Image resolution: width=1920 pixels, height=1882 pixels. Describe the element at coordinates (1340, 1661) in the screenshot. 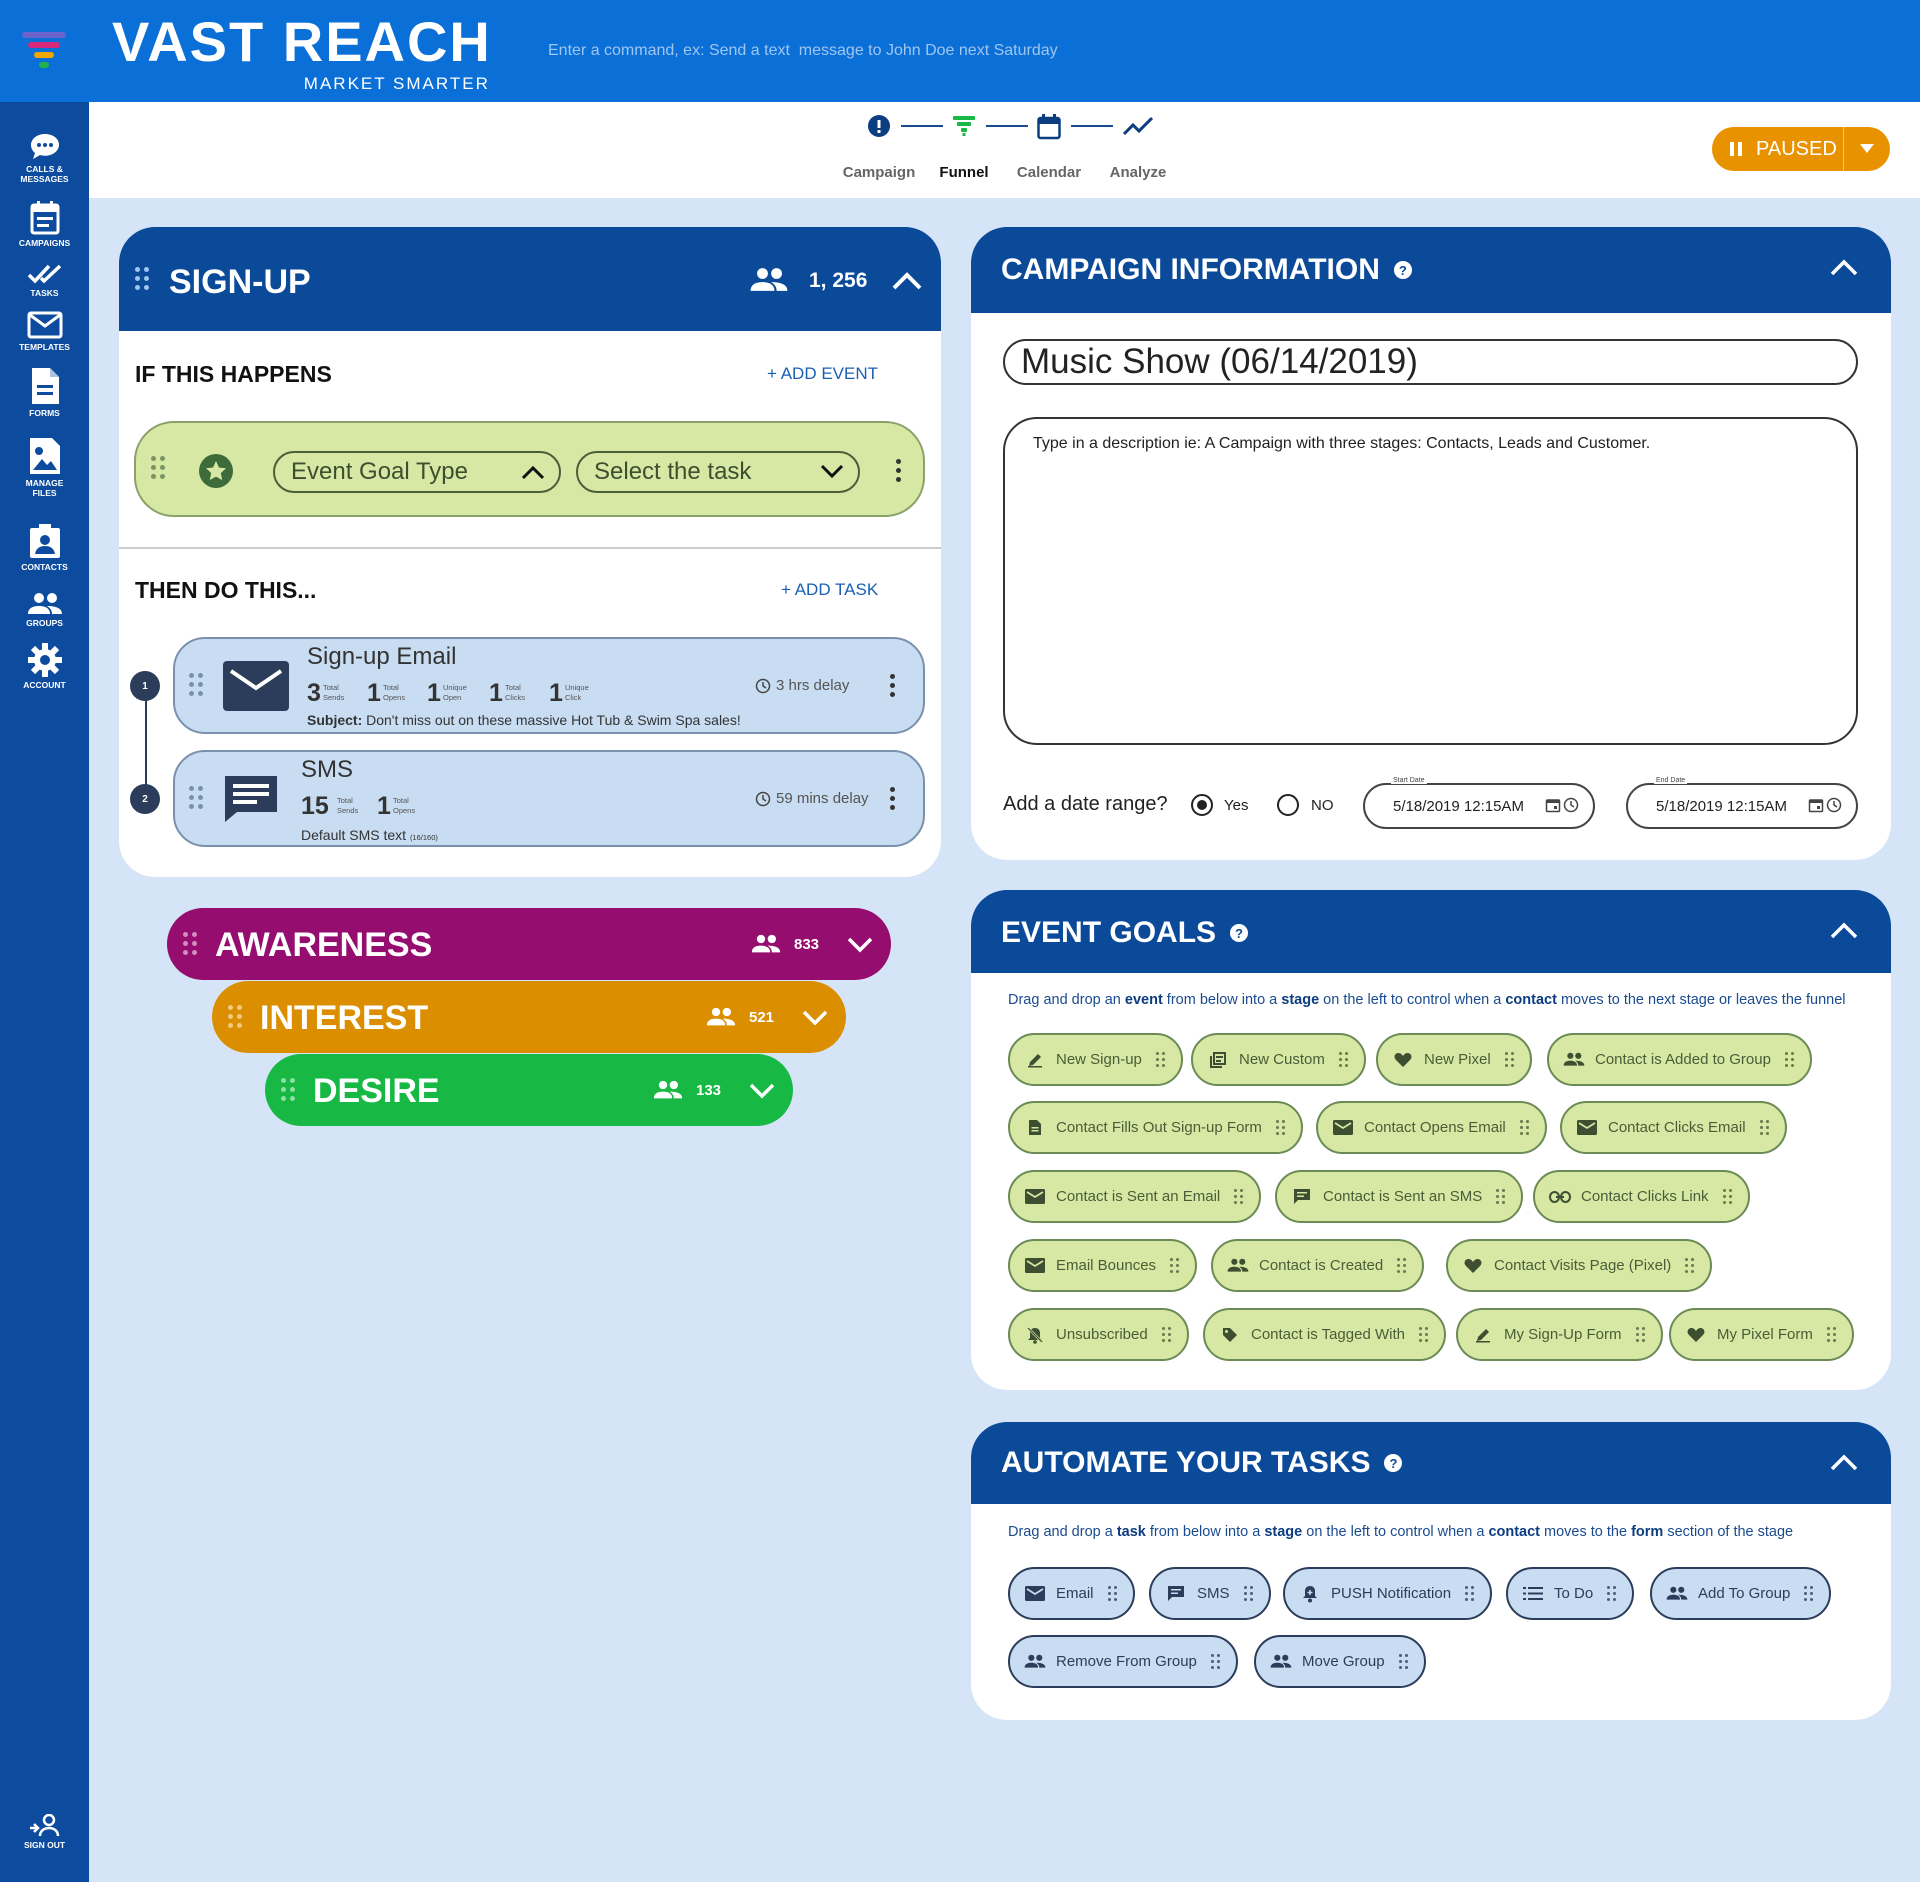

I see `task-chip-move-group: Move Group` at that location.